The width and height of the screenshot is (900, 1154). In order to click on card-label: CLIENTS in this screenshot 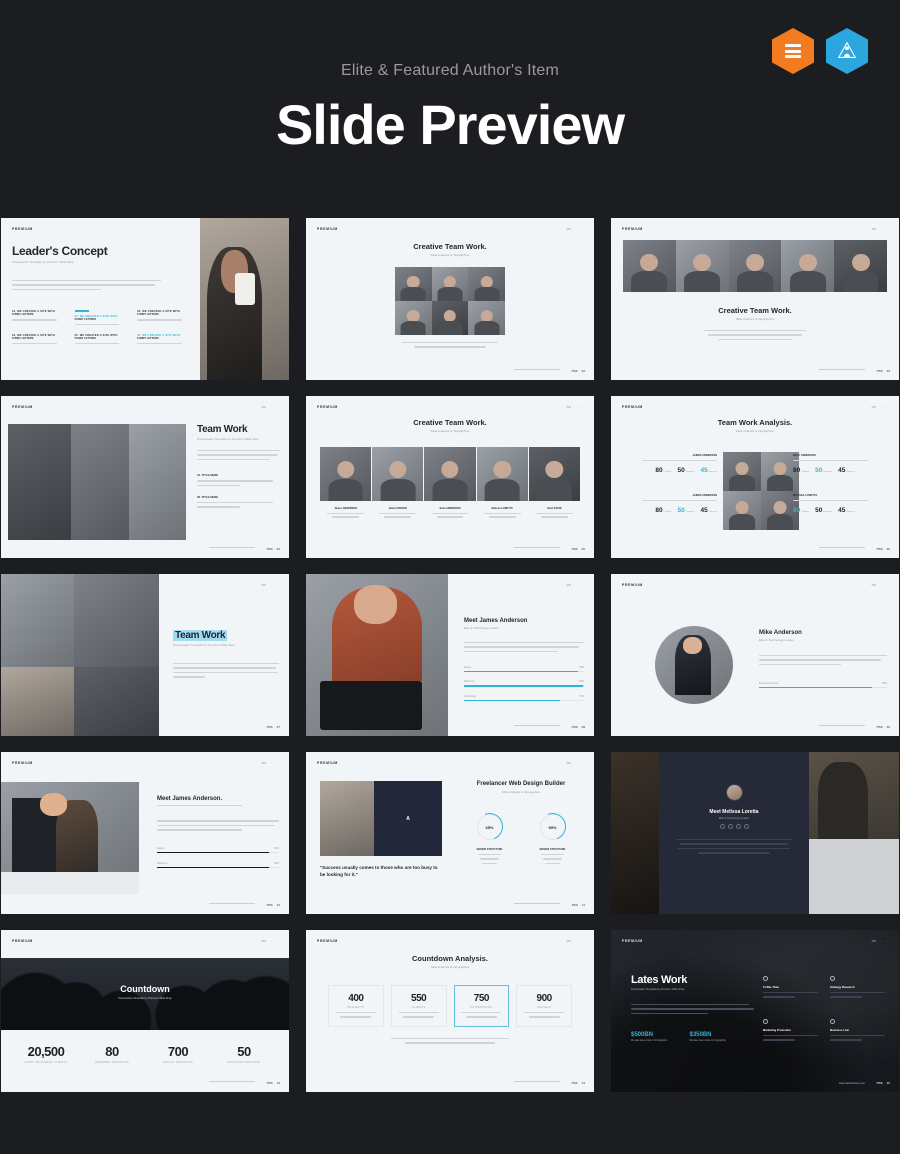, I will do `click(418, 1007)`.